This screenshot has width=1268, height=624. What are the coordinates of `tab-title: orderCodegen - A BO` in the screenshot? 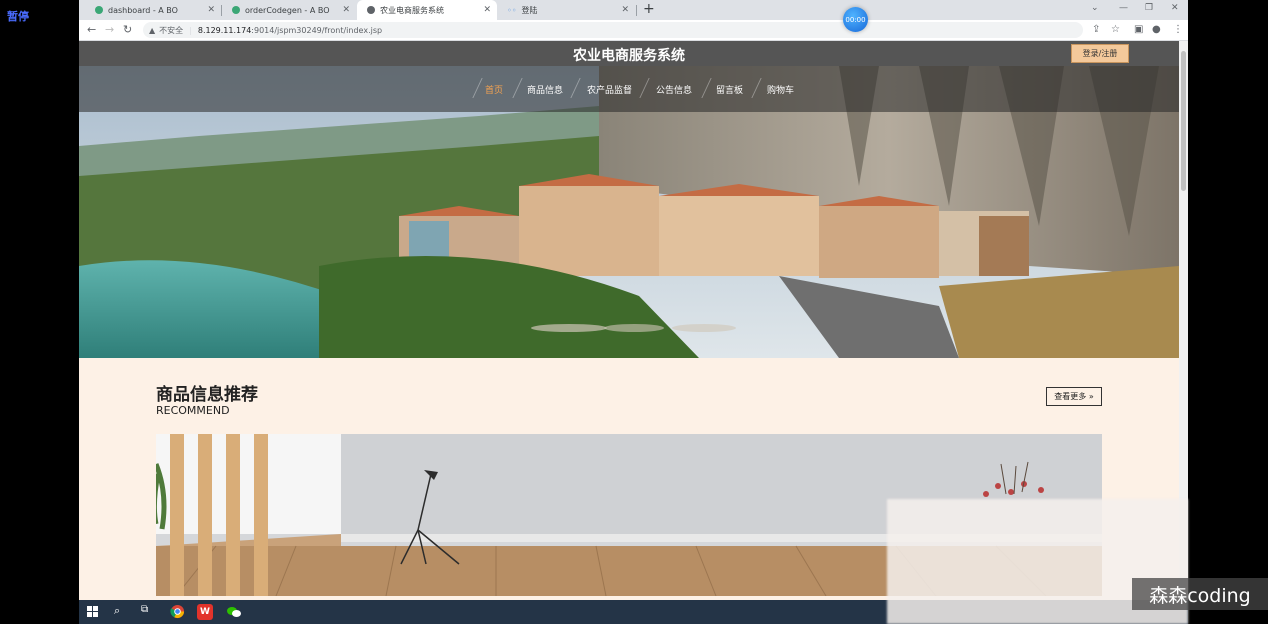 It's located at (287, 10).